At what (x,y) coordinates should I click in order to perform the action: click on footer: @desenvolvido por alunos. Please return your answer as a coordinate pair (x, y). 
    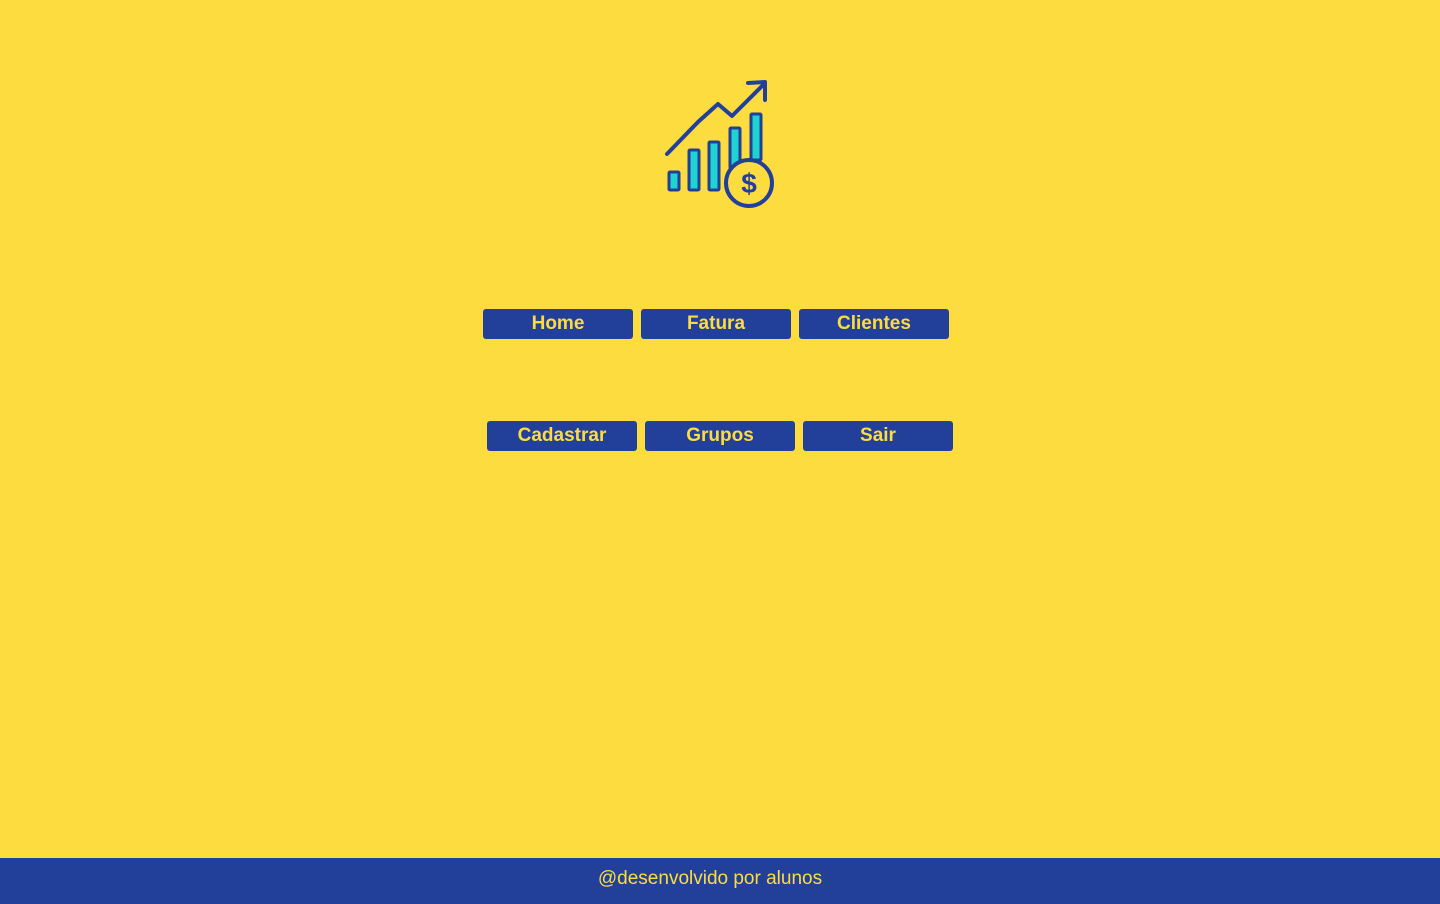
    Looking at the image, I should click on (720, 881).